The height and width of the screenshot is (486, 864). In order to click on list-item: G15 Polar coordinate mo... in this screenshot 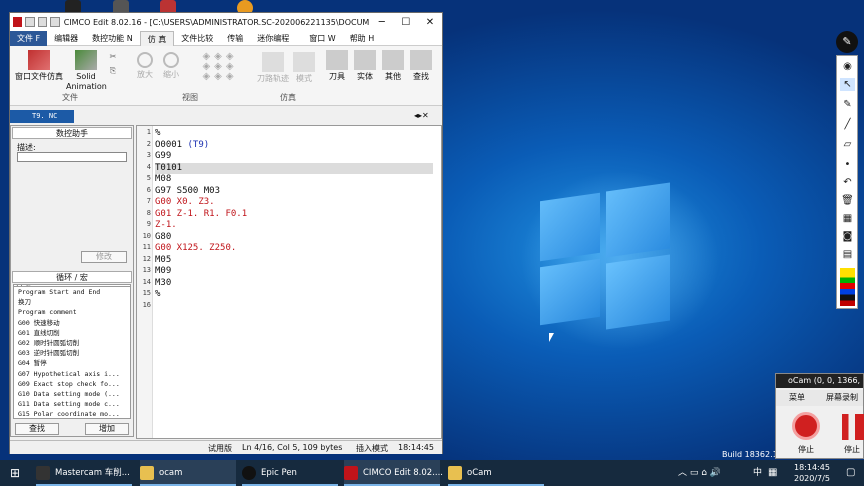, I will do `click(72, 413)`.